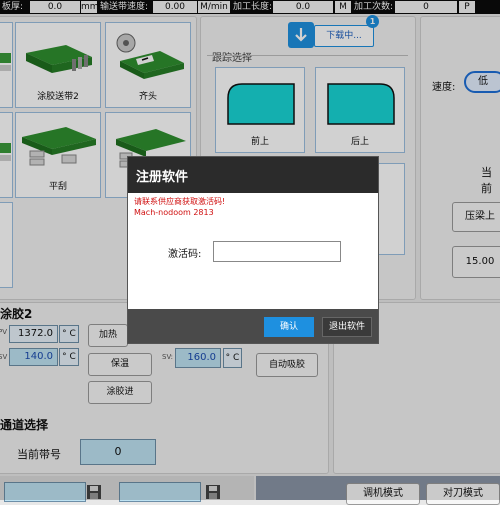 Image resolution: width=500 pixels, height=505 pixels. I want to click on dialog-title: 注册软件, so click(162, 177).